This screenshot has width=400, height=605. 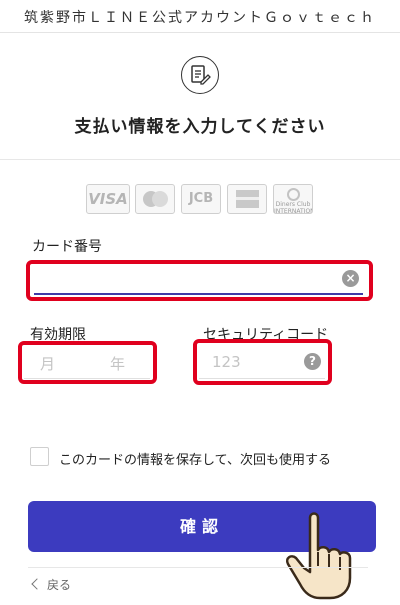 What do you see at coordinates (87, 378) in the screenshot?
I see `expiry-underline` at bounding box center [87, 378].